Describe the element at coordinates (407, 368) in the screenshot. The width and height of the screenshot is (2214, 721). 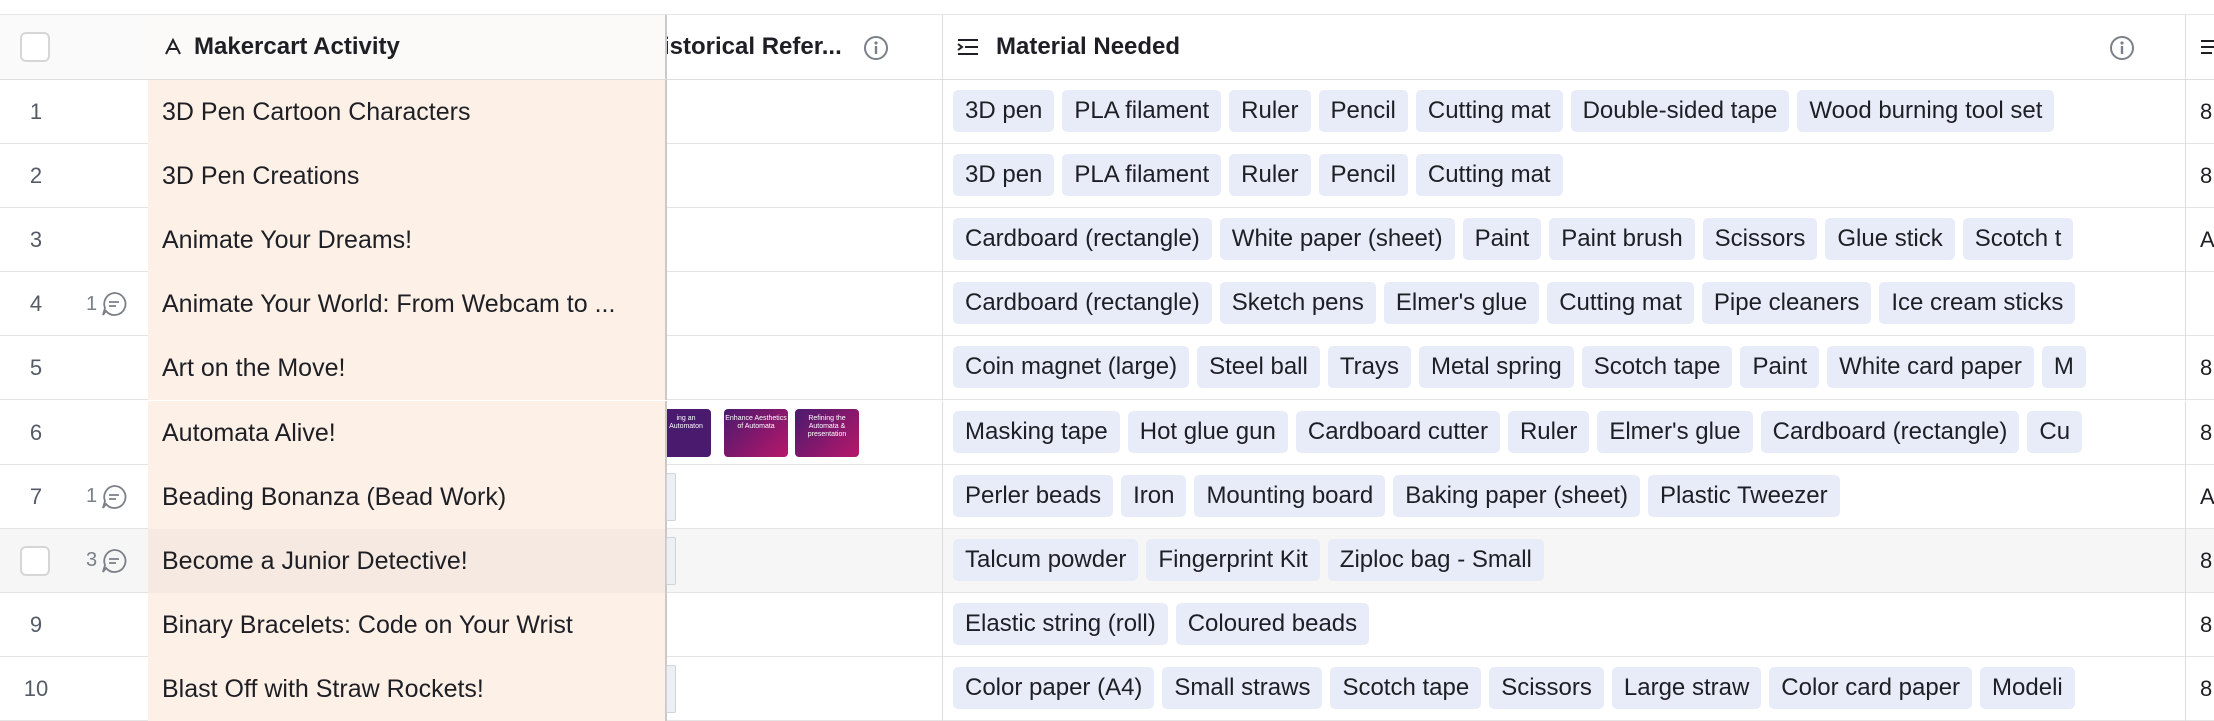
I see `cell-makercart-activity: Art on the Move!` at that location.